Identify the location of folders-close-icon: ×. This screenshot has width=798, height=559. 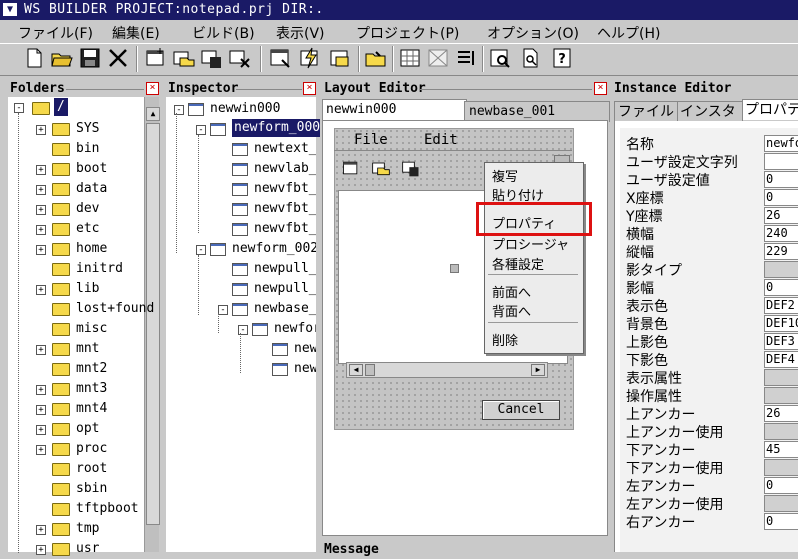
(152, 88).